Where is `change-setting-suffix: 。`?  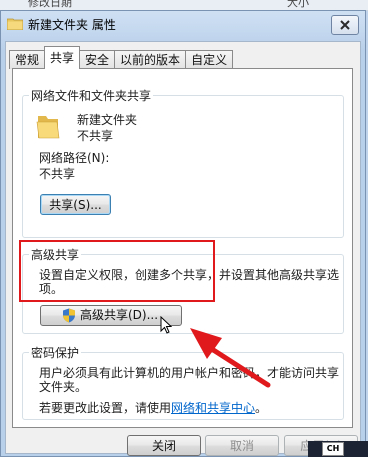 change-setting-suffix: 。 is located at coordinates (261, 408).